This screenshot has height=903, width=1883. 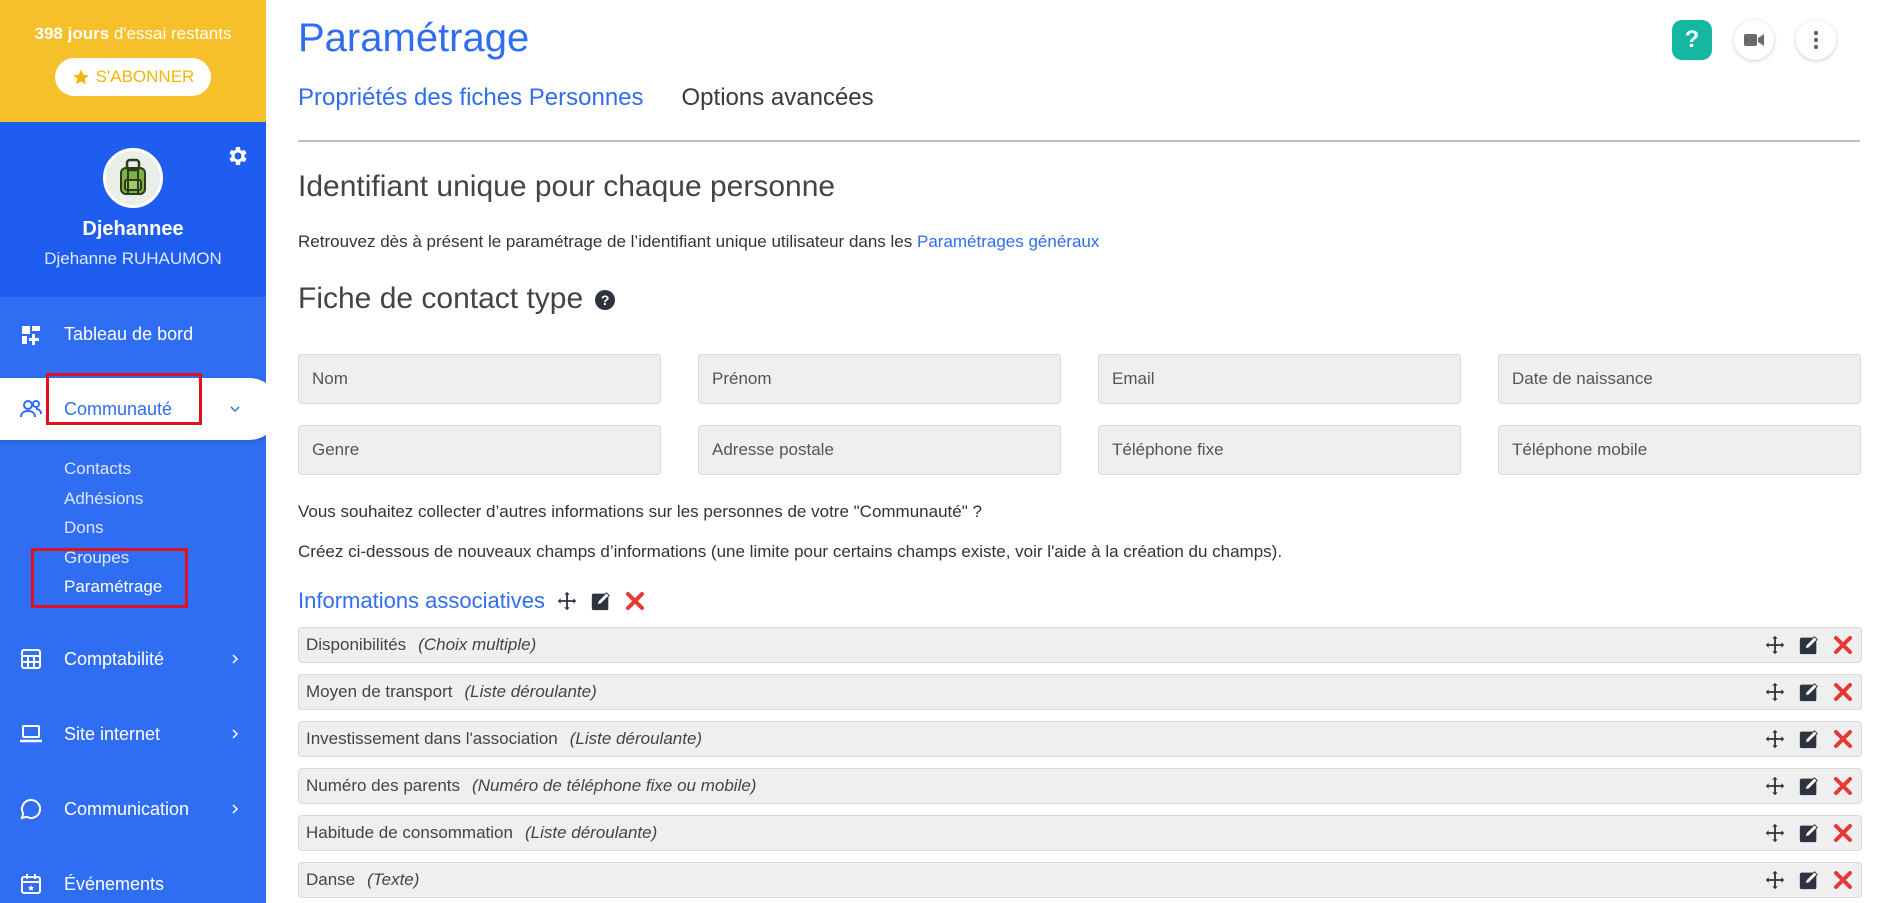 What do you see at coordinates (133, 178) in the screenshot?
I see `avatar` at bounding box center [133, 178].